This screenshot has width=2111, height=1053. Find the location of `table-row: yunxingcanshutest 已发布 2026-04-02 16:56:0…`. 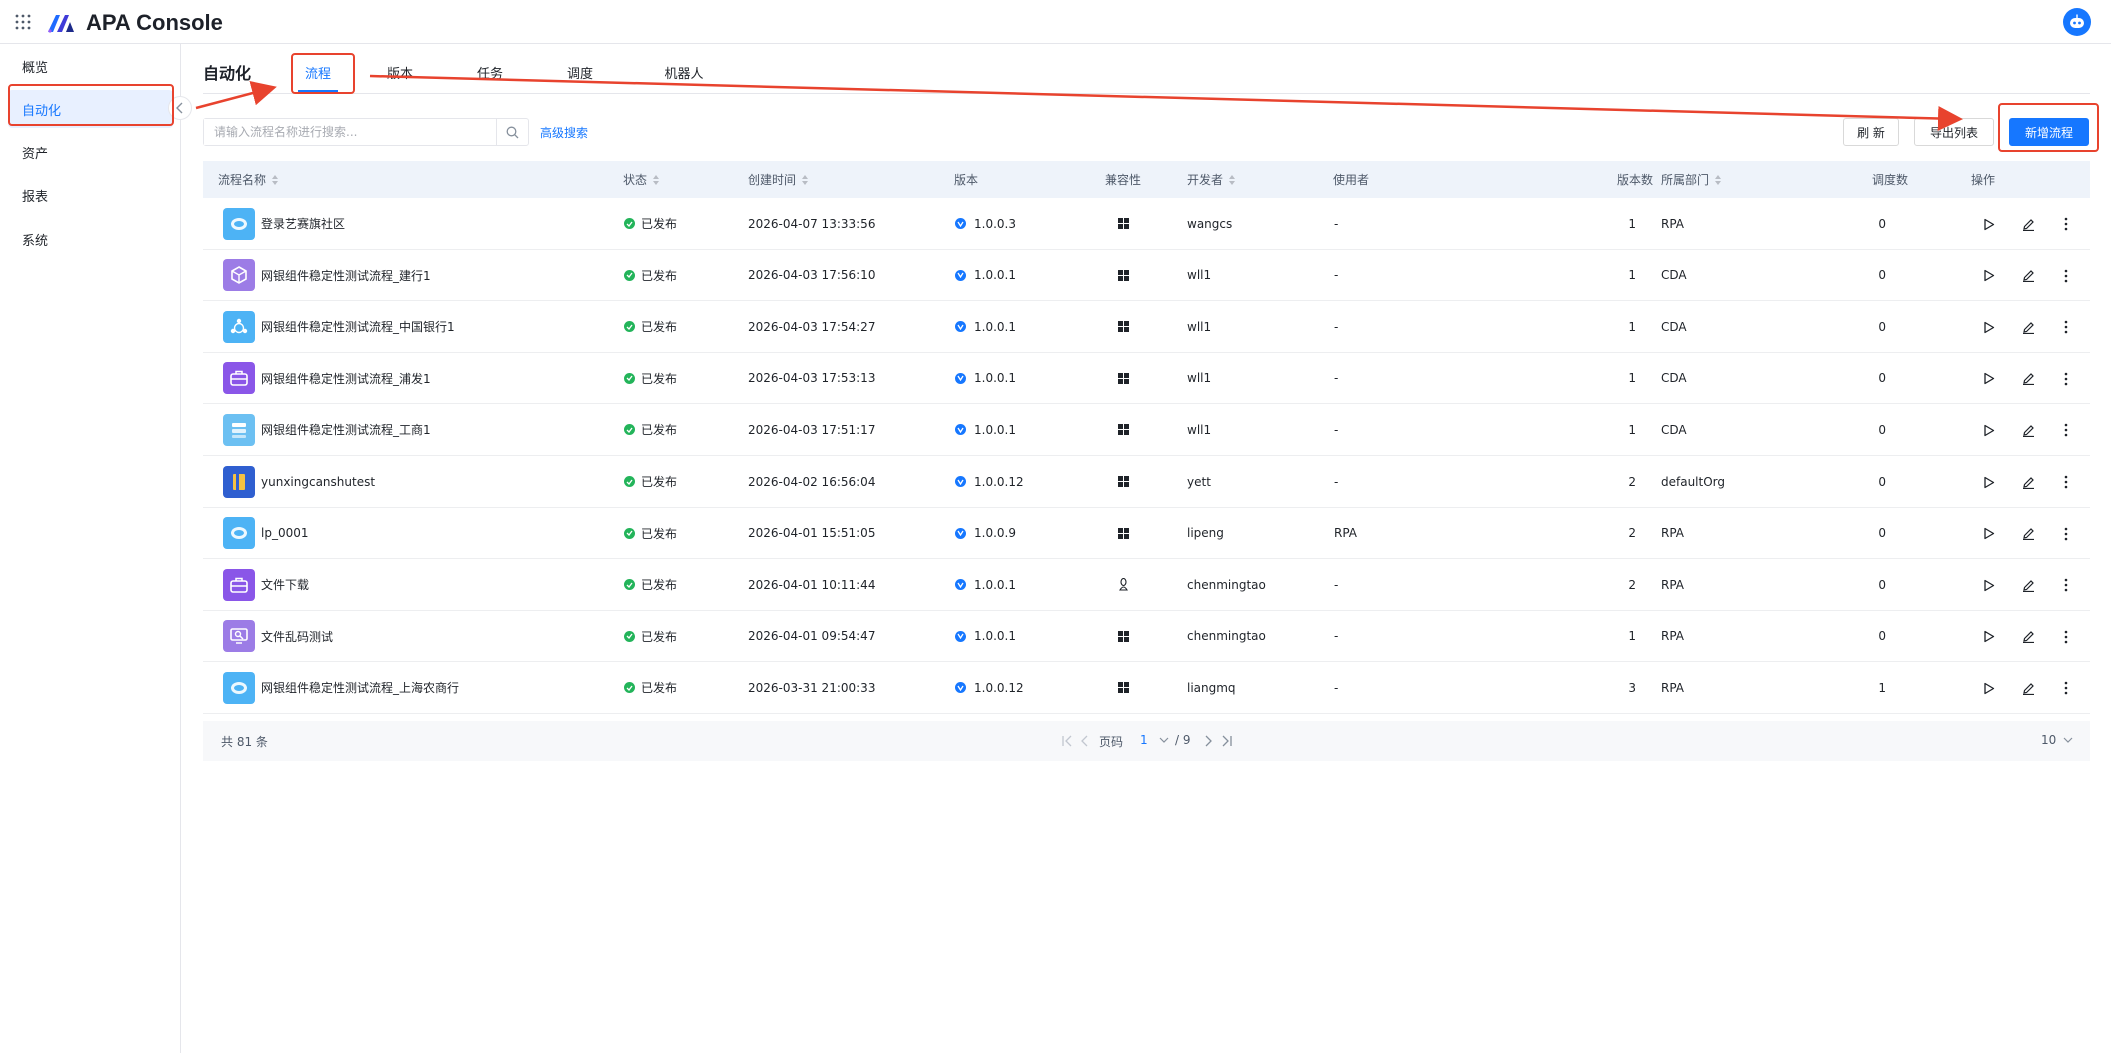

table-row: yunxingcanshutest 已发布 2026-04-02 16:56:0… is located at coordinates (1146, 482).